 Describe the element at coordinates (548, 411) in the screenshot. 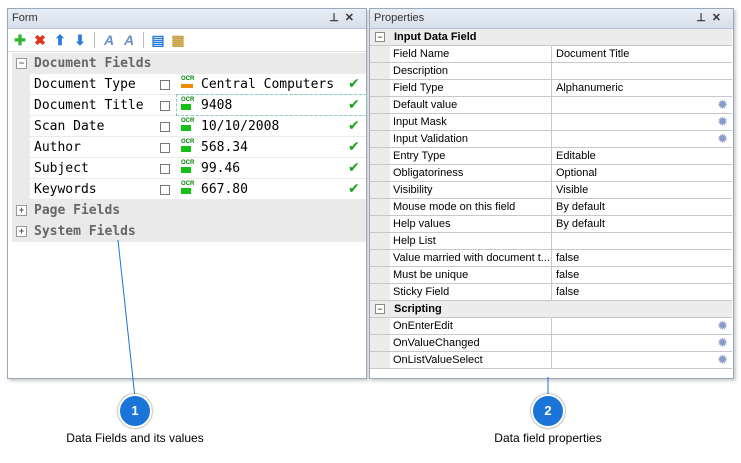

I see `callout-2: 2` at that location.